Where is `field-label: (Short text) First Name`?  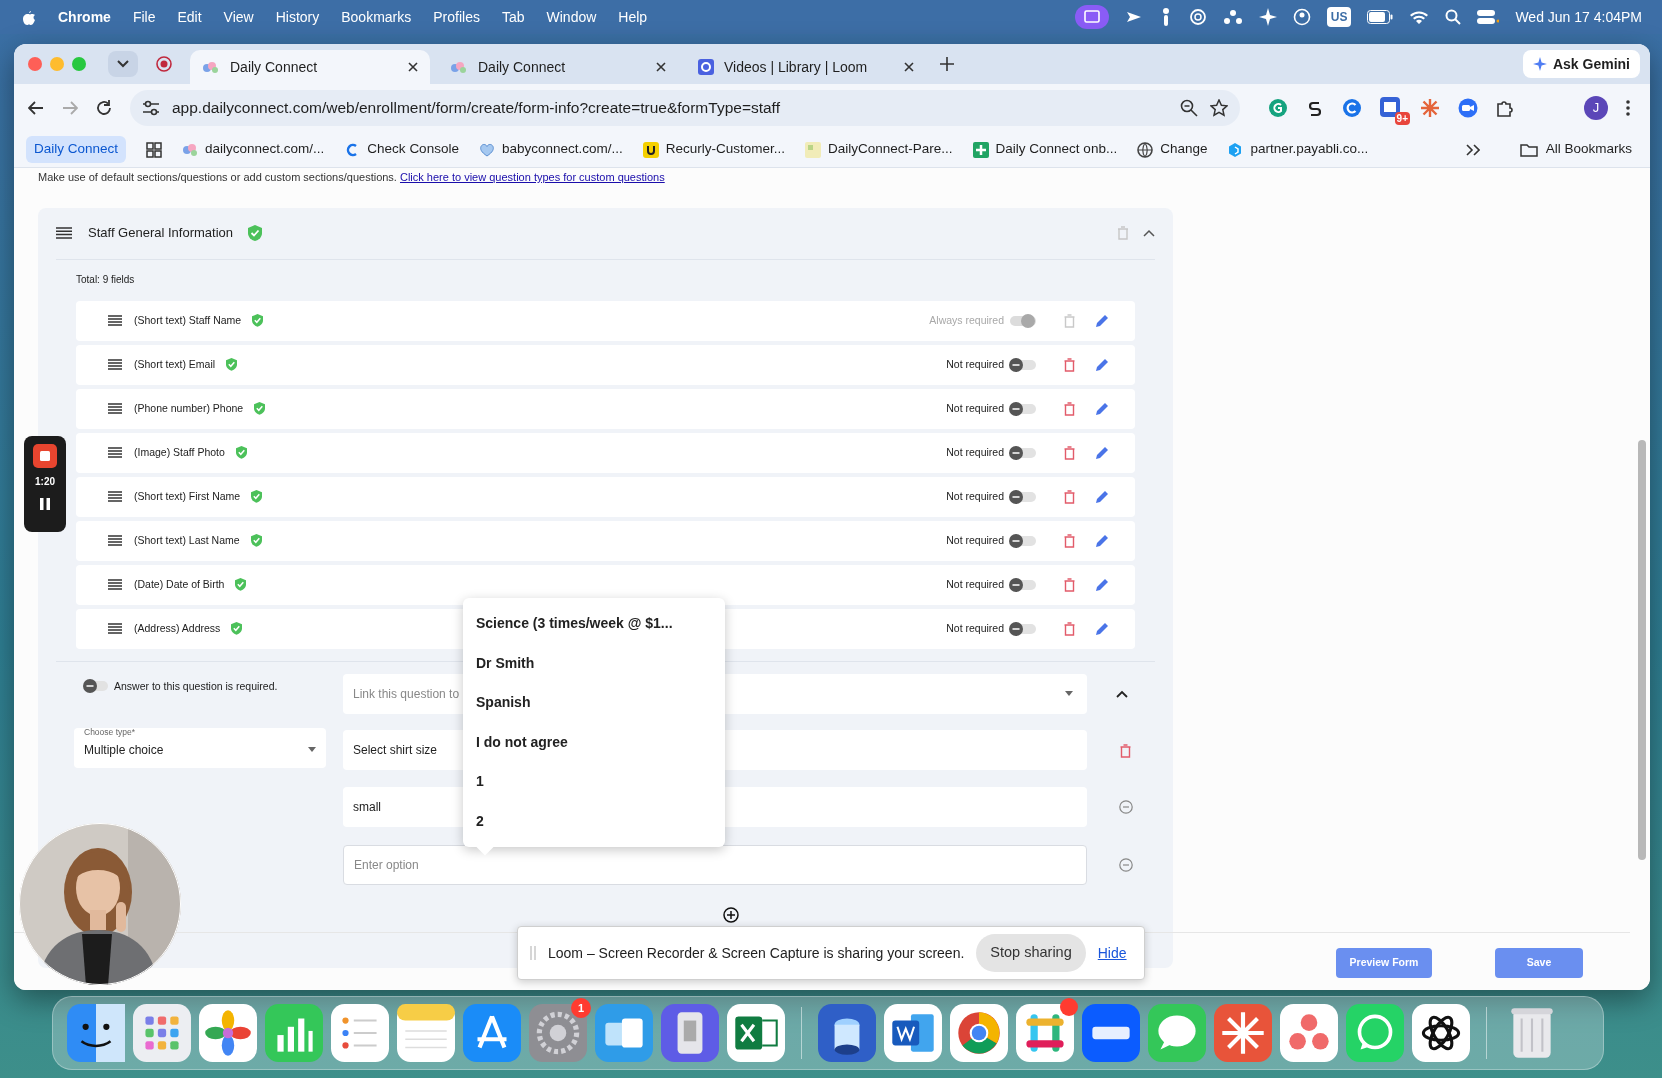
field-label: (Short text) First Name is located at coordinates (187, 496).